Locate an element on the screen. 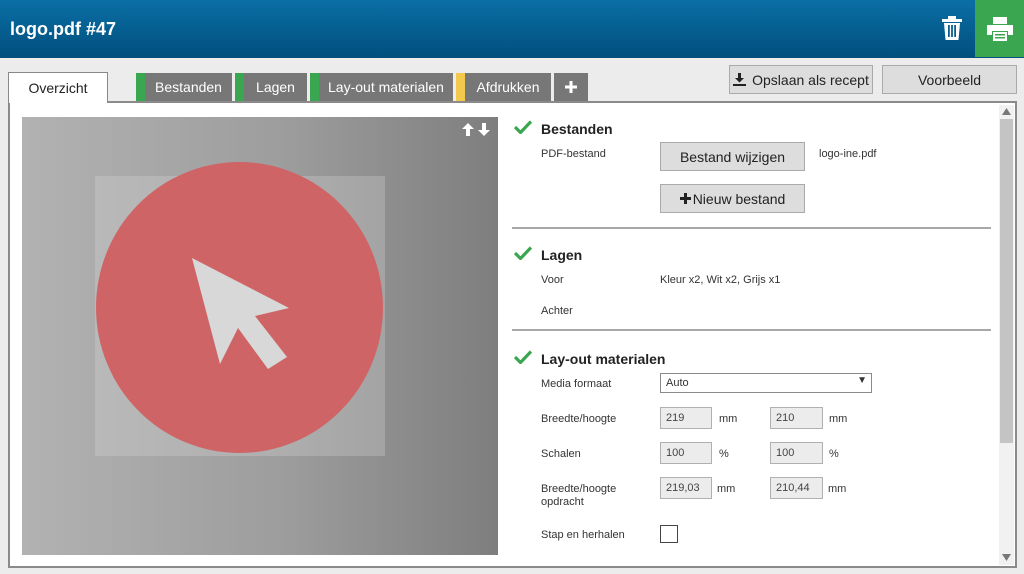 The width and height of the screenshot is (1024, 574). tab-layout-materialen: Lay-out materialen is located at coordinates (381, 87).